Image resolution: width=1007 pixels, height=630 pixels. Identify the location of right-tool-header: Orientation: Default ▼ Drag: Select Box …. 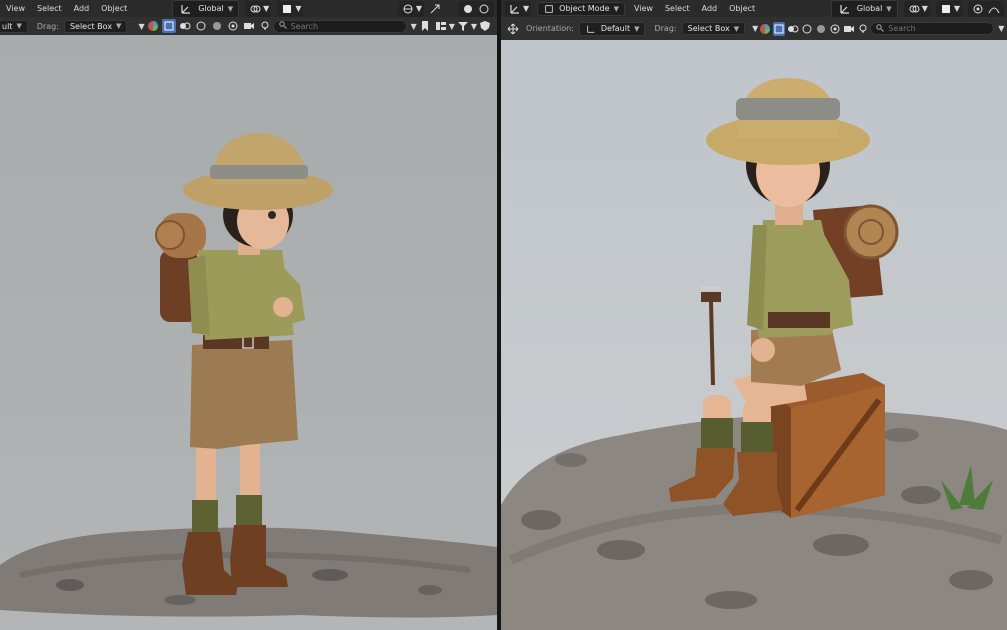
(754, 28).